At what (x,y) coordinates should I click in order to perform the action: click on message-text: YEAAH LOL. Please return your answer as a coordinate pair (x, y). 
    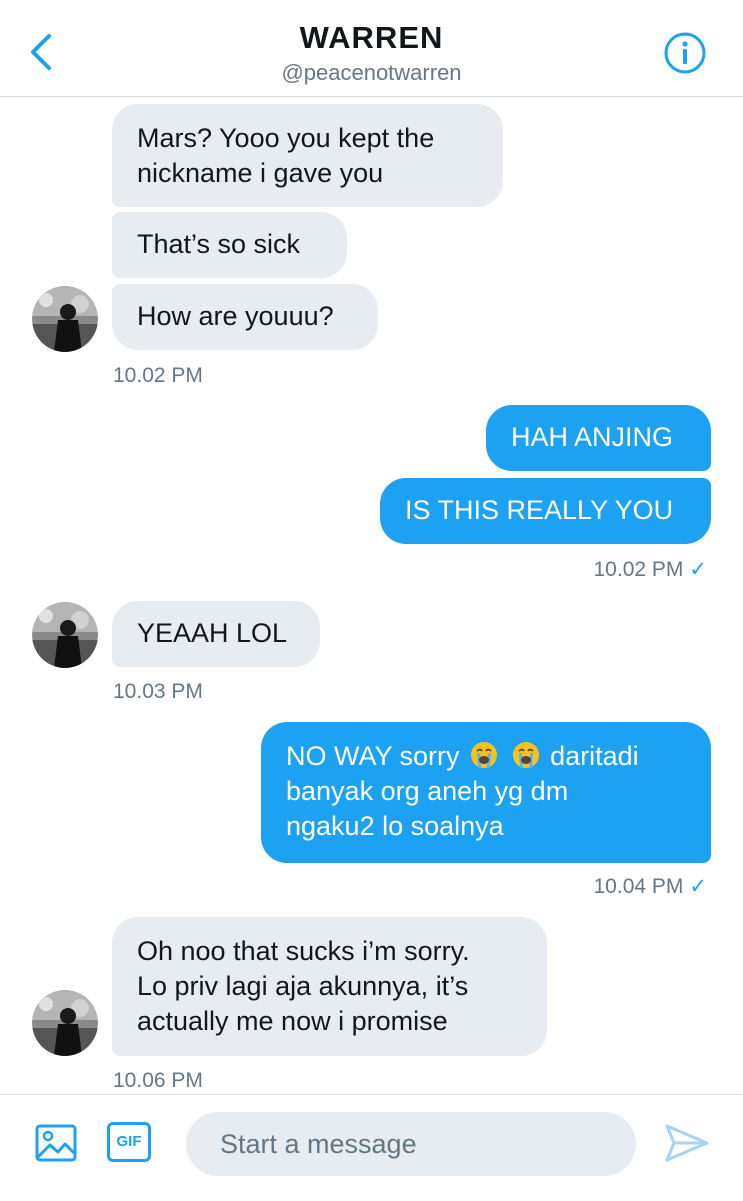
    Looking at the image, I should click on (212, 633).